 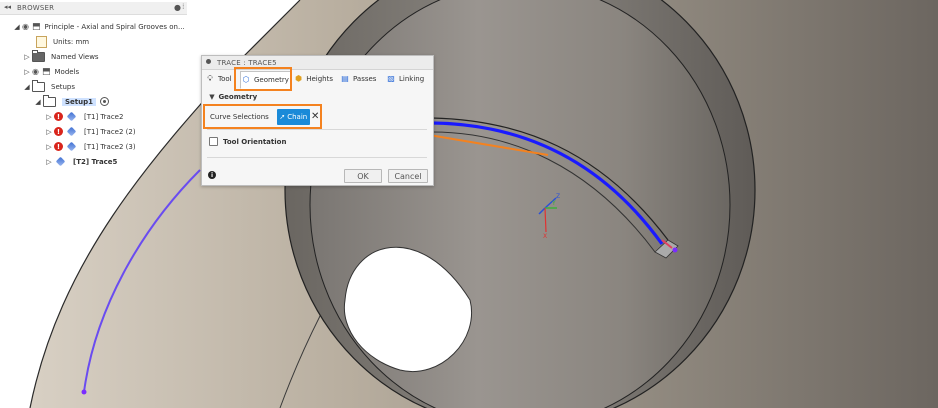 I want to click on operation-label: [T1] Trace2, so click(x=104, y=116).